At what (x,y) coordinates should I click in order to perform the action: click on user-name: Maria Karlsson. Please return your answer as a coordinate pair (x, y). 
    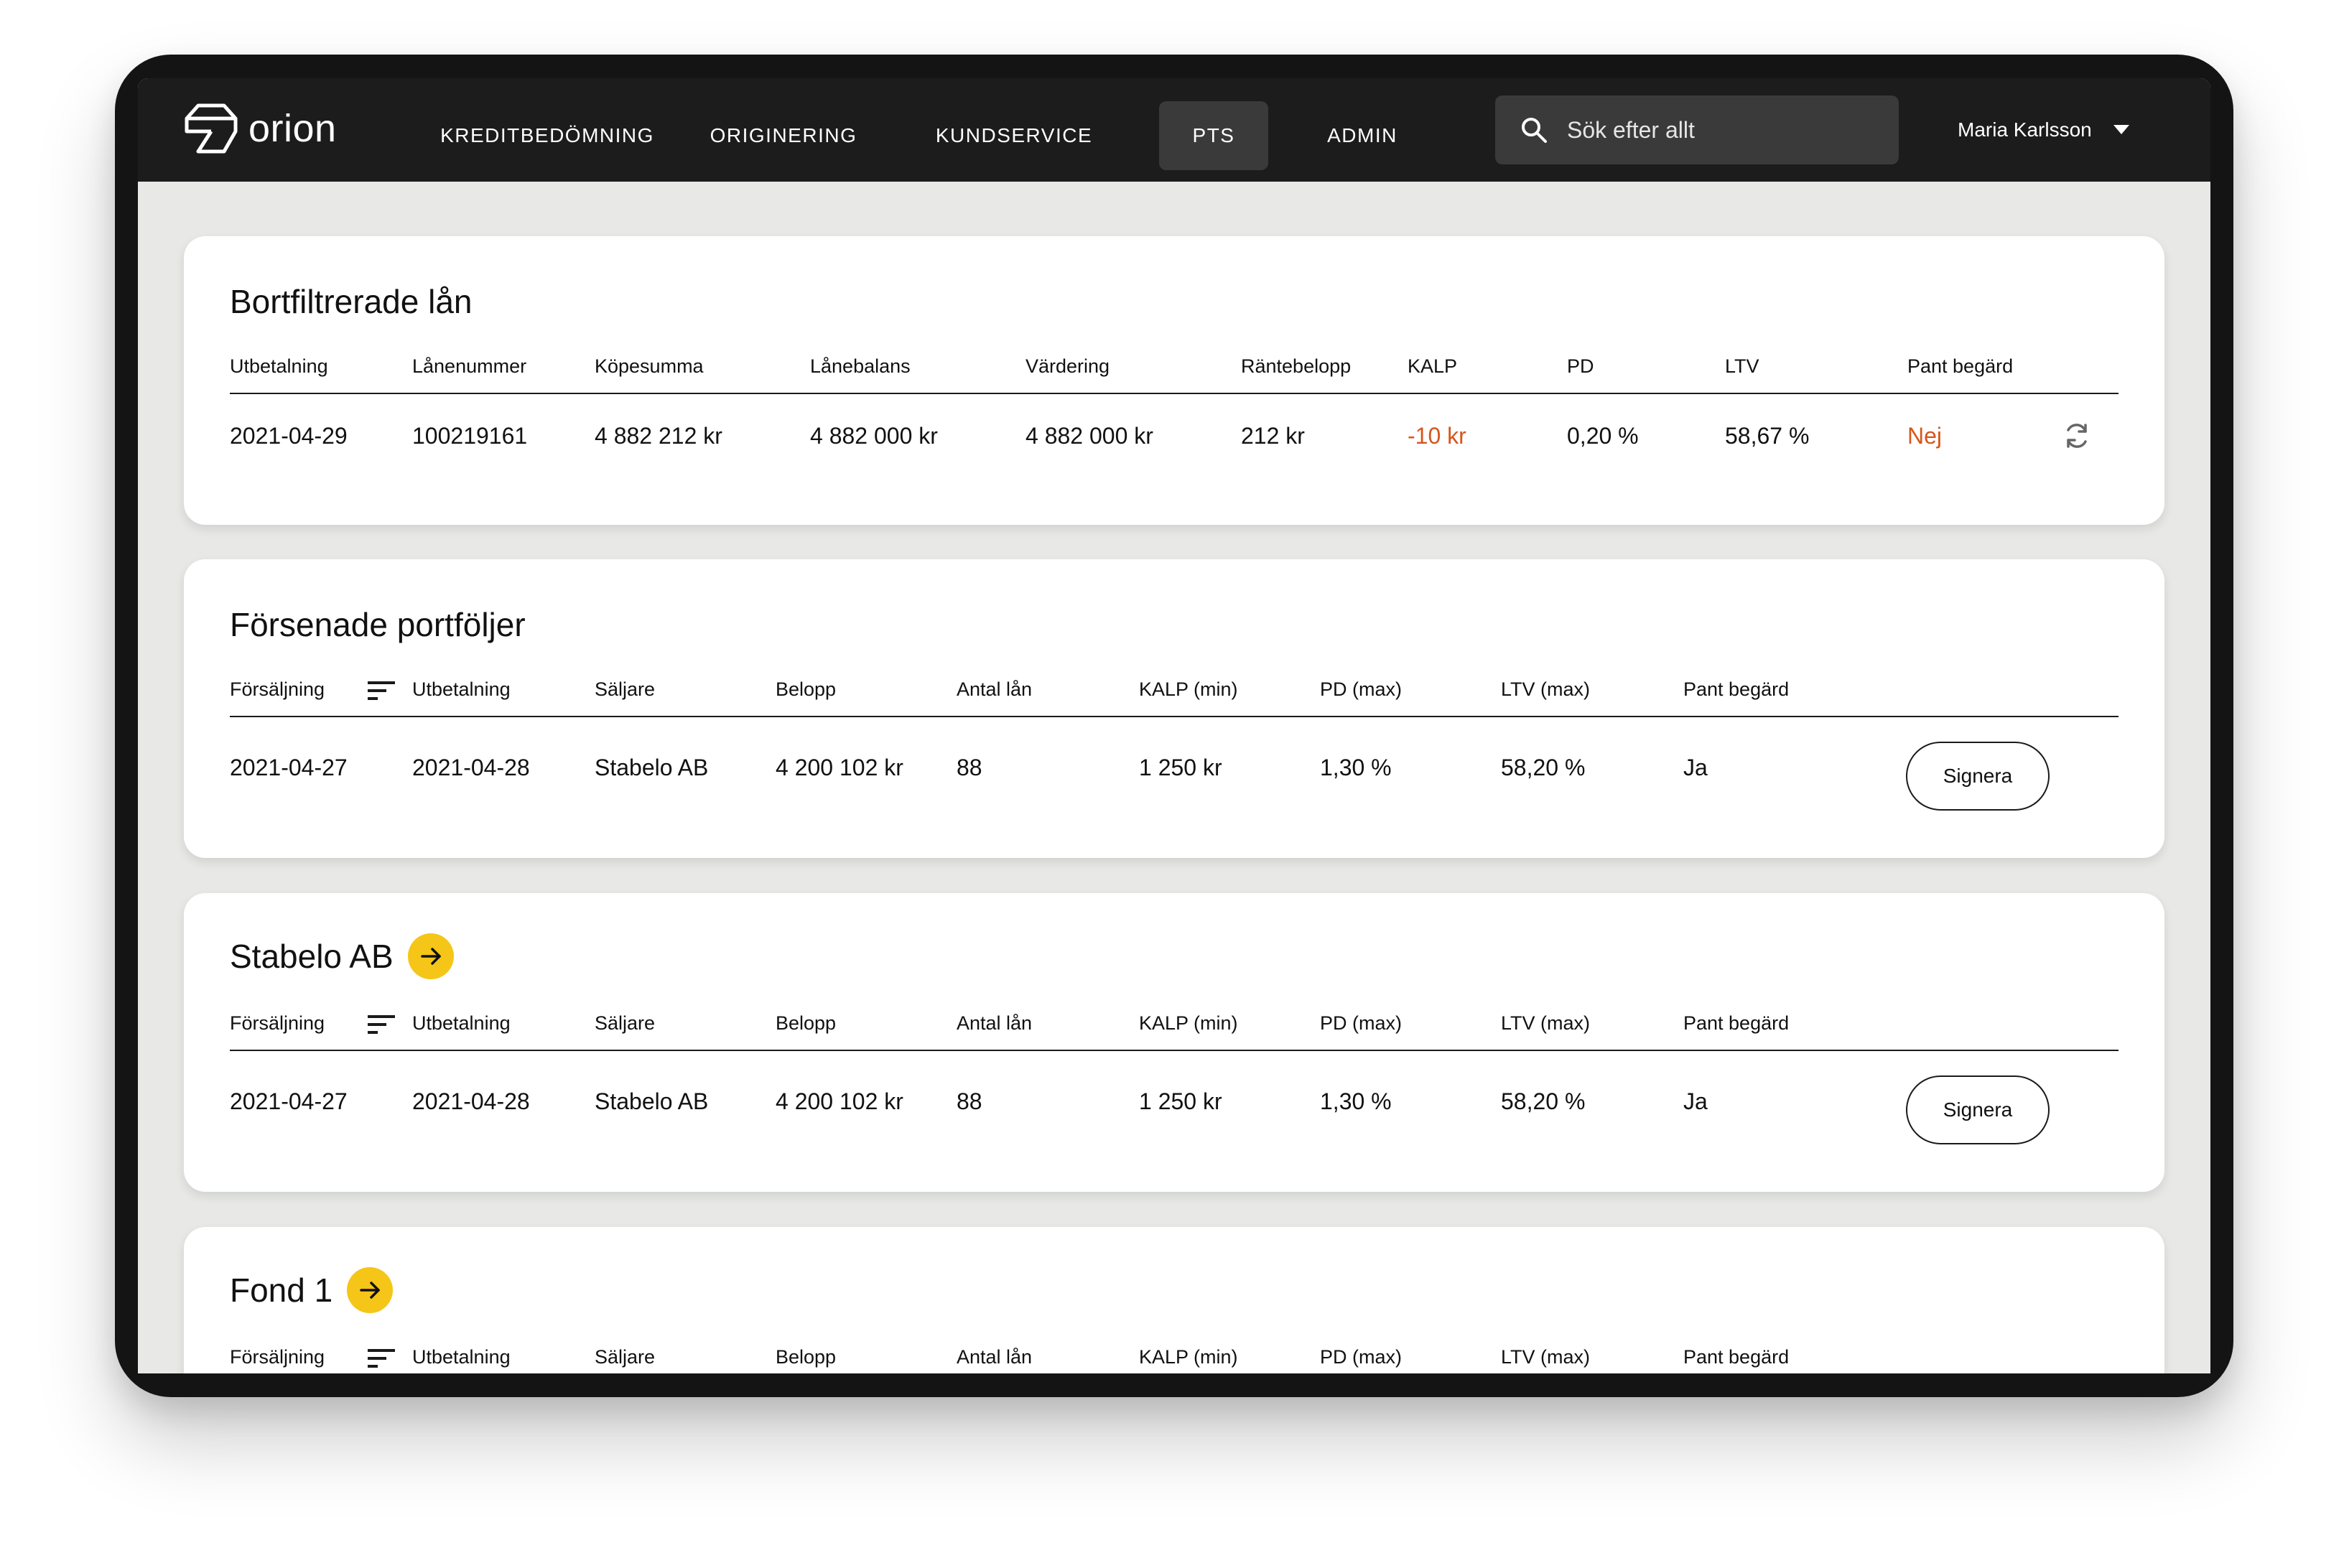
    Looking at the image, I should click on (2025, 129).